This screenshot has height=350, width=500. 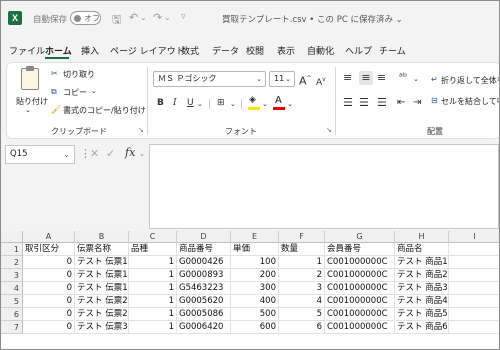 I want to click on paste-icon, so click(x=30, y=78).